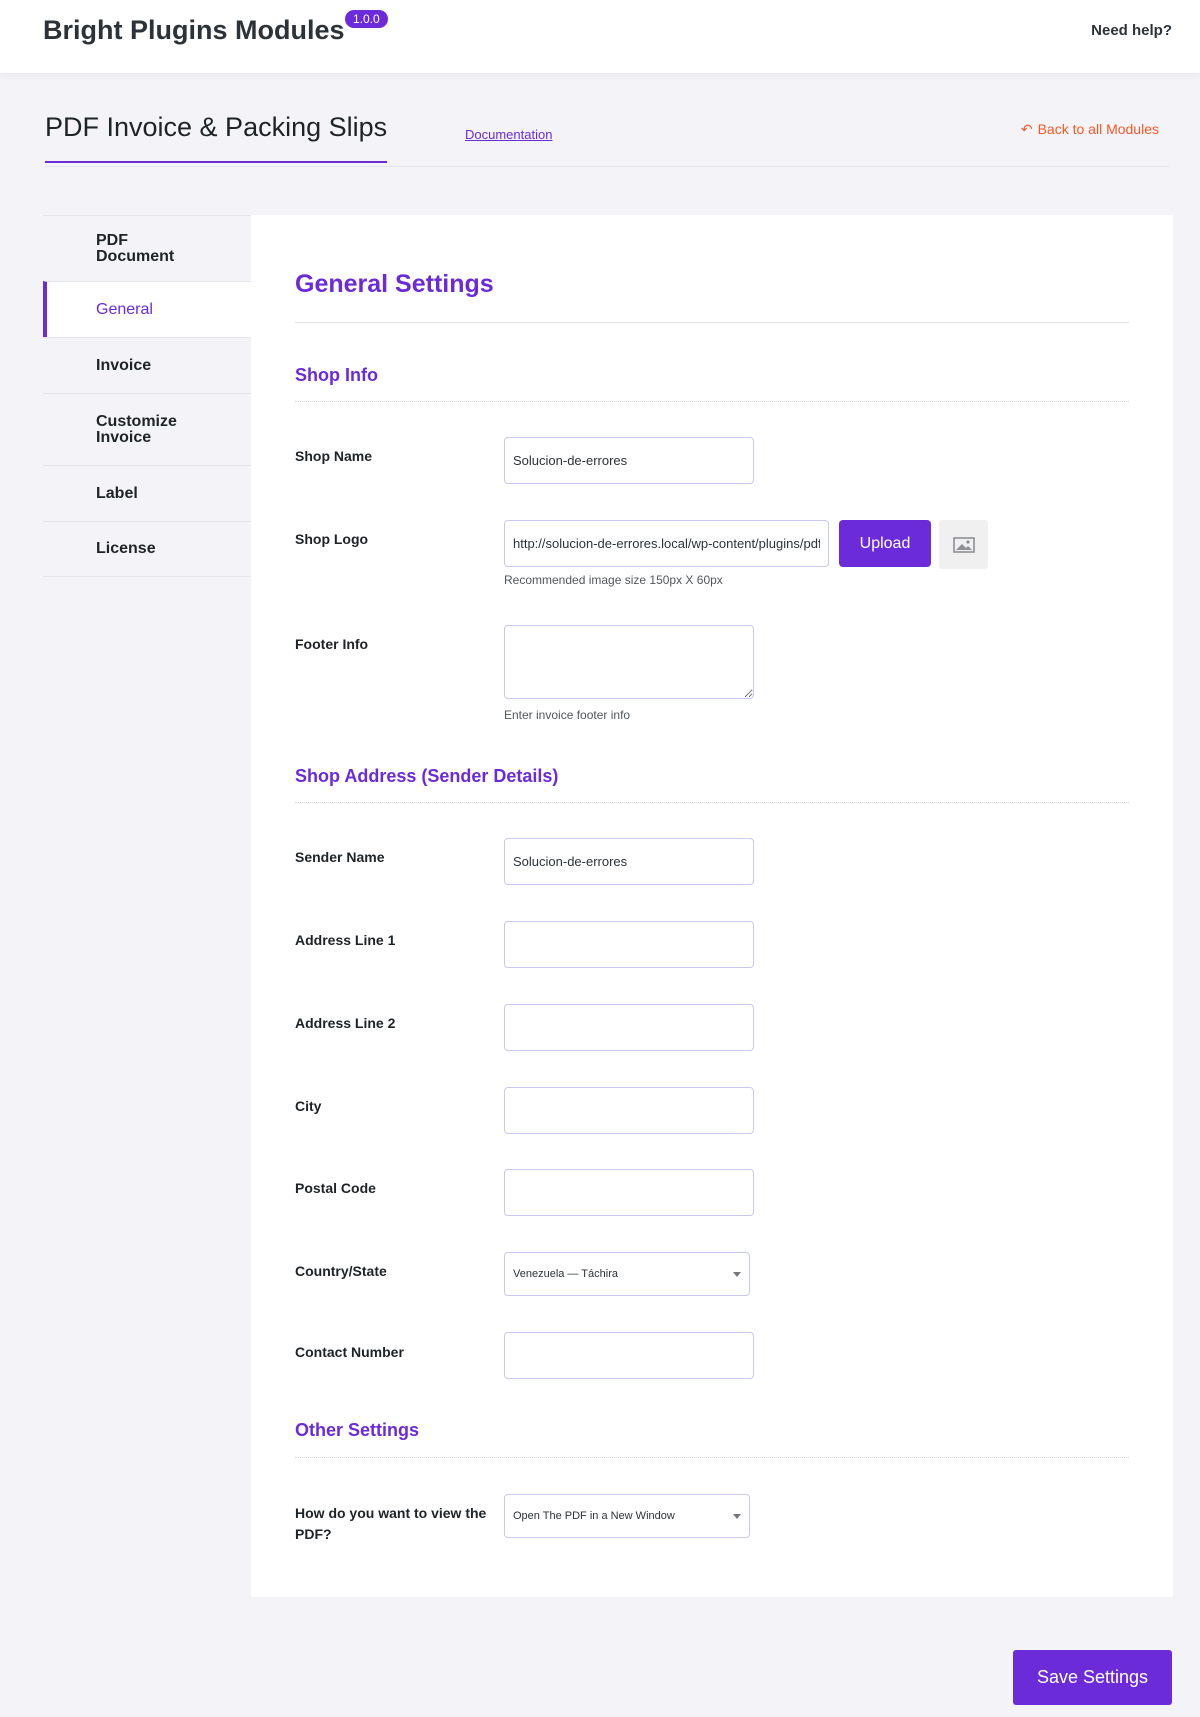 This screenshot has width=1200, height=1717. Describe the element at coordinates (629, 944) in the screenshot. I see `address-line-1-input` at that location.